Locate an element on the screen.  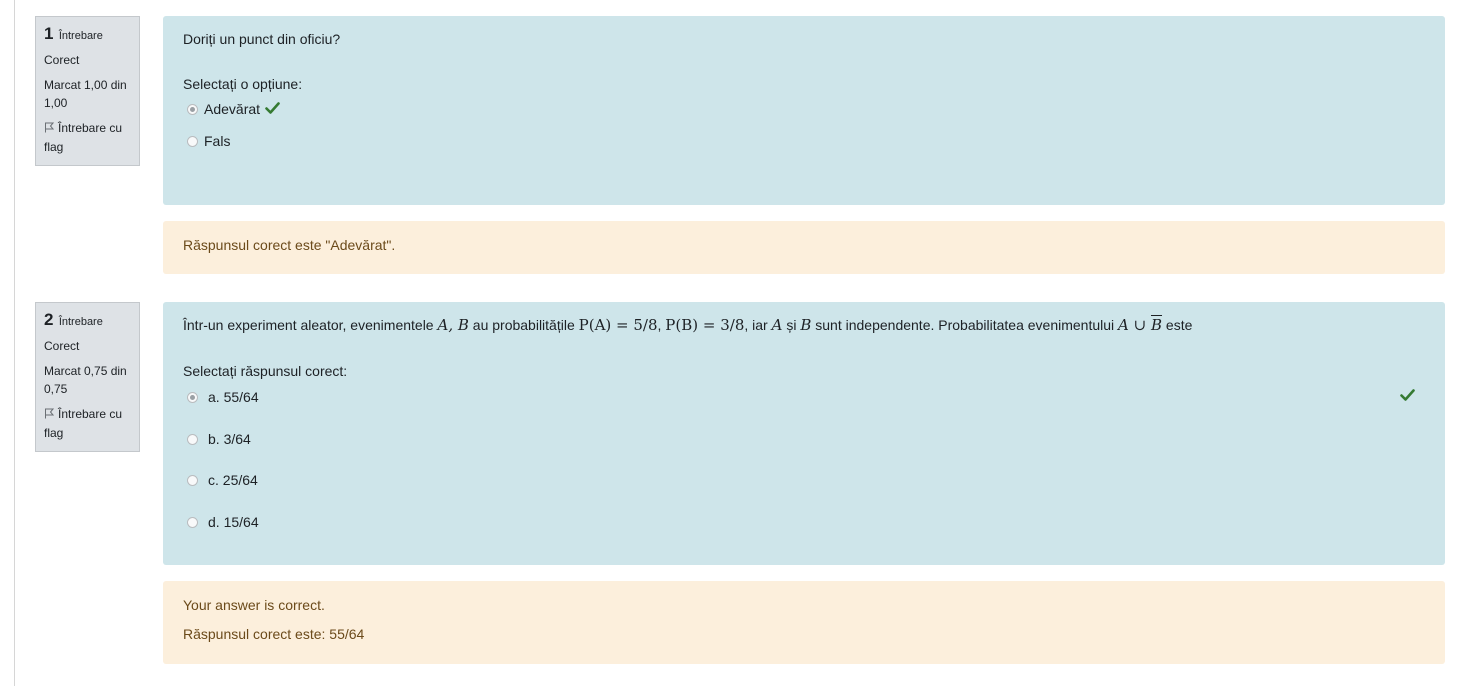
answer-option-true: Adevărat is located at coordinates (233, 109).